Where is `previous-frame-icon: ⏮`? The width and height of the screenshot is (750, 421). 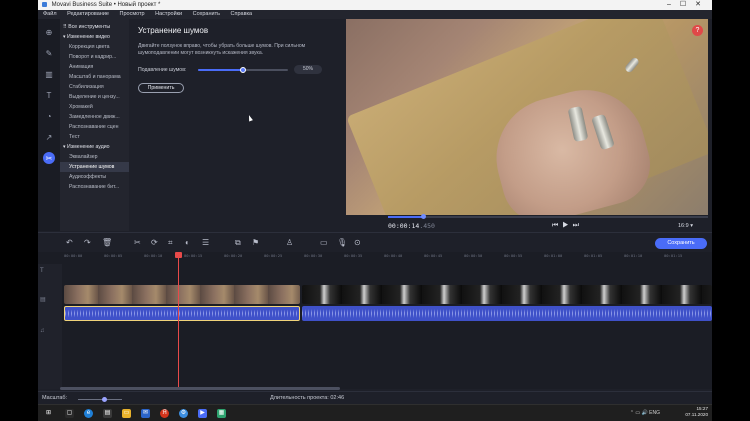 previous-frame-icon: ⏮ is located at coordinates (557, 225).